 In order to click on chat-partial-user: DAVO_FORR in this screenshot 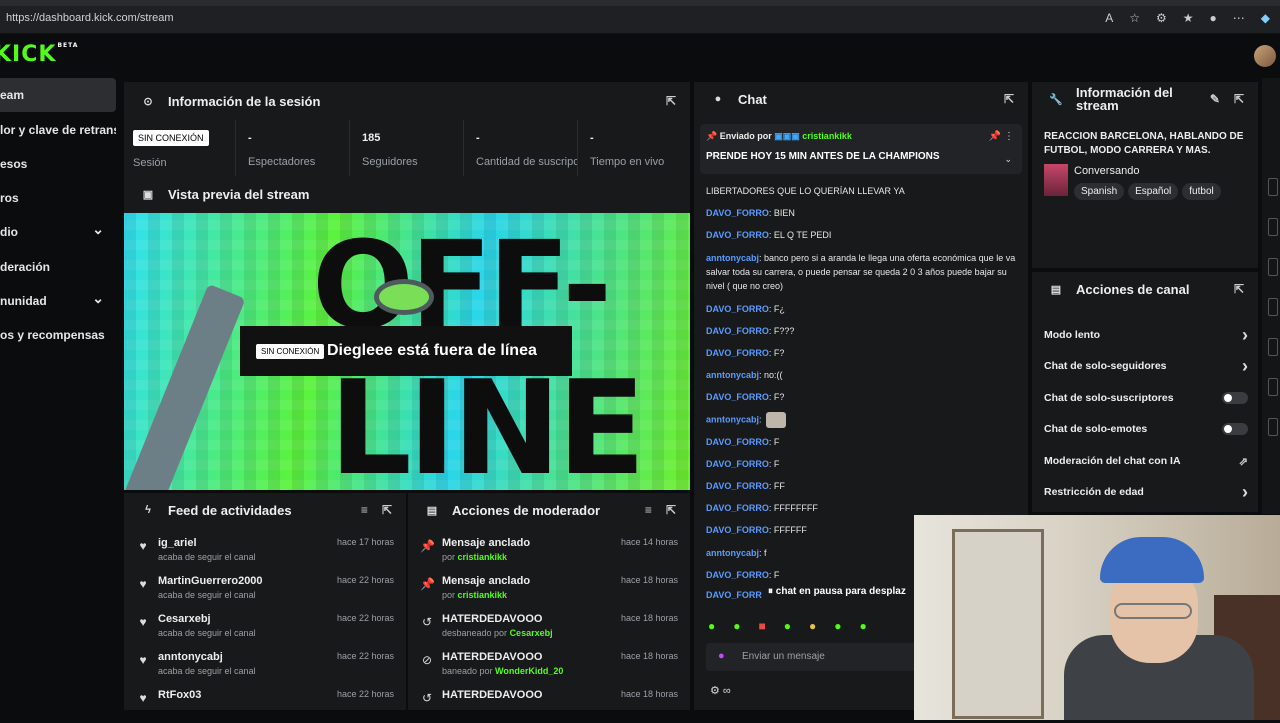, I will do `click(734, 595)`.